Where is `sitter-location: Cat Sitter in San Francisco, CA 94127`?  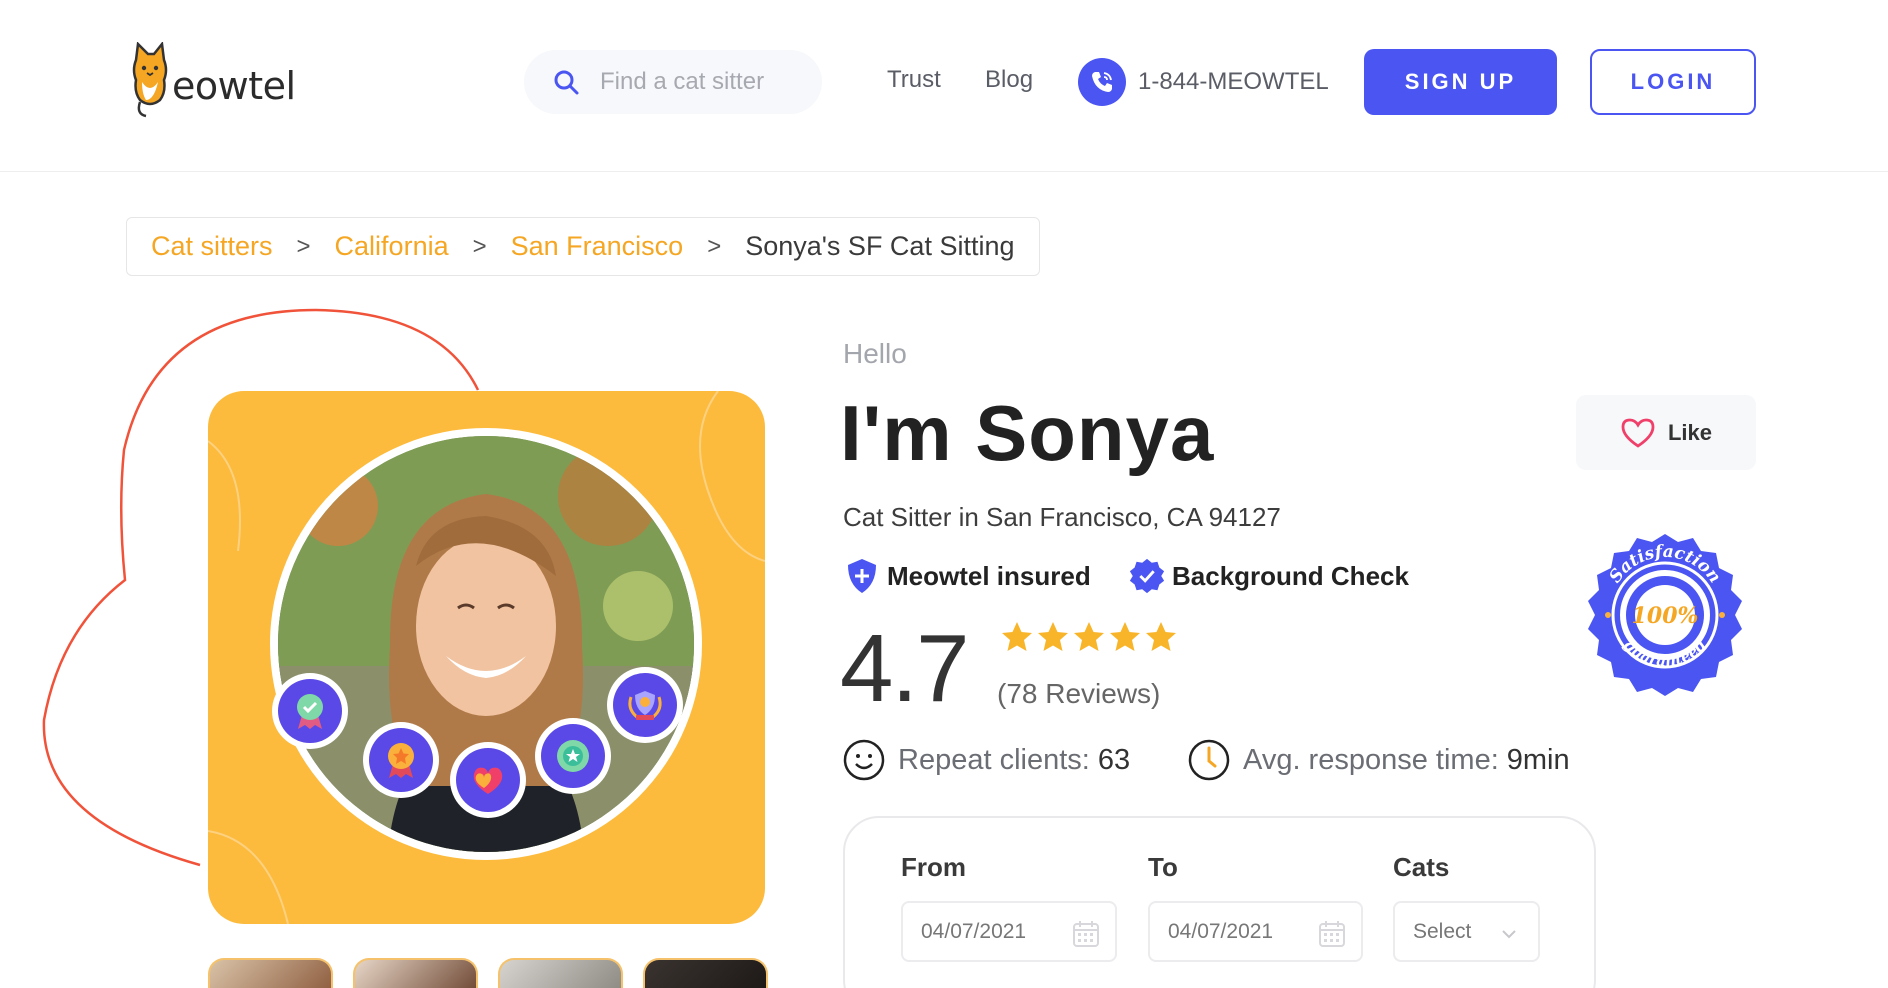 sitter-location: Cat Sitter in San Francisco, CA 94127 is located at coordinates (1062, 517).